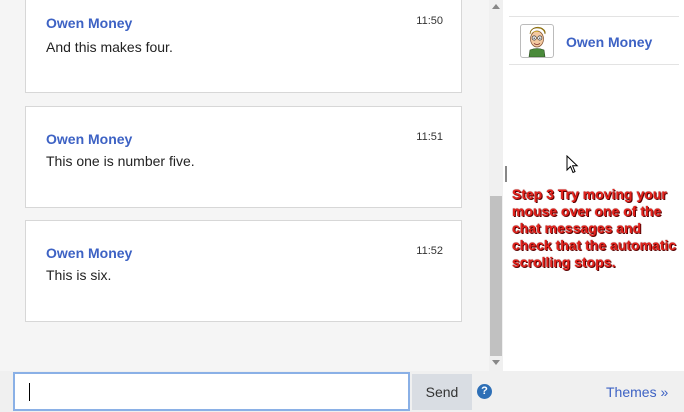 The width and height of the screenshot is (684, 412). I want to click on cartoon-avatar-icon, so click(537, 41).